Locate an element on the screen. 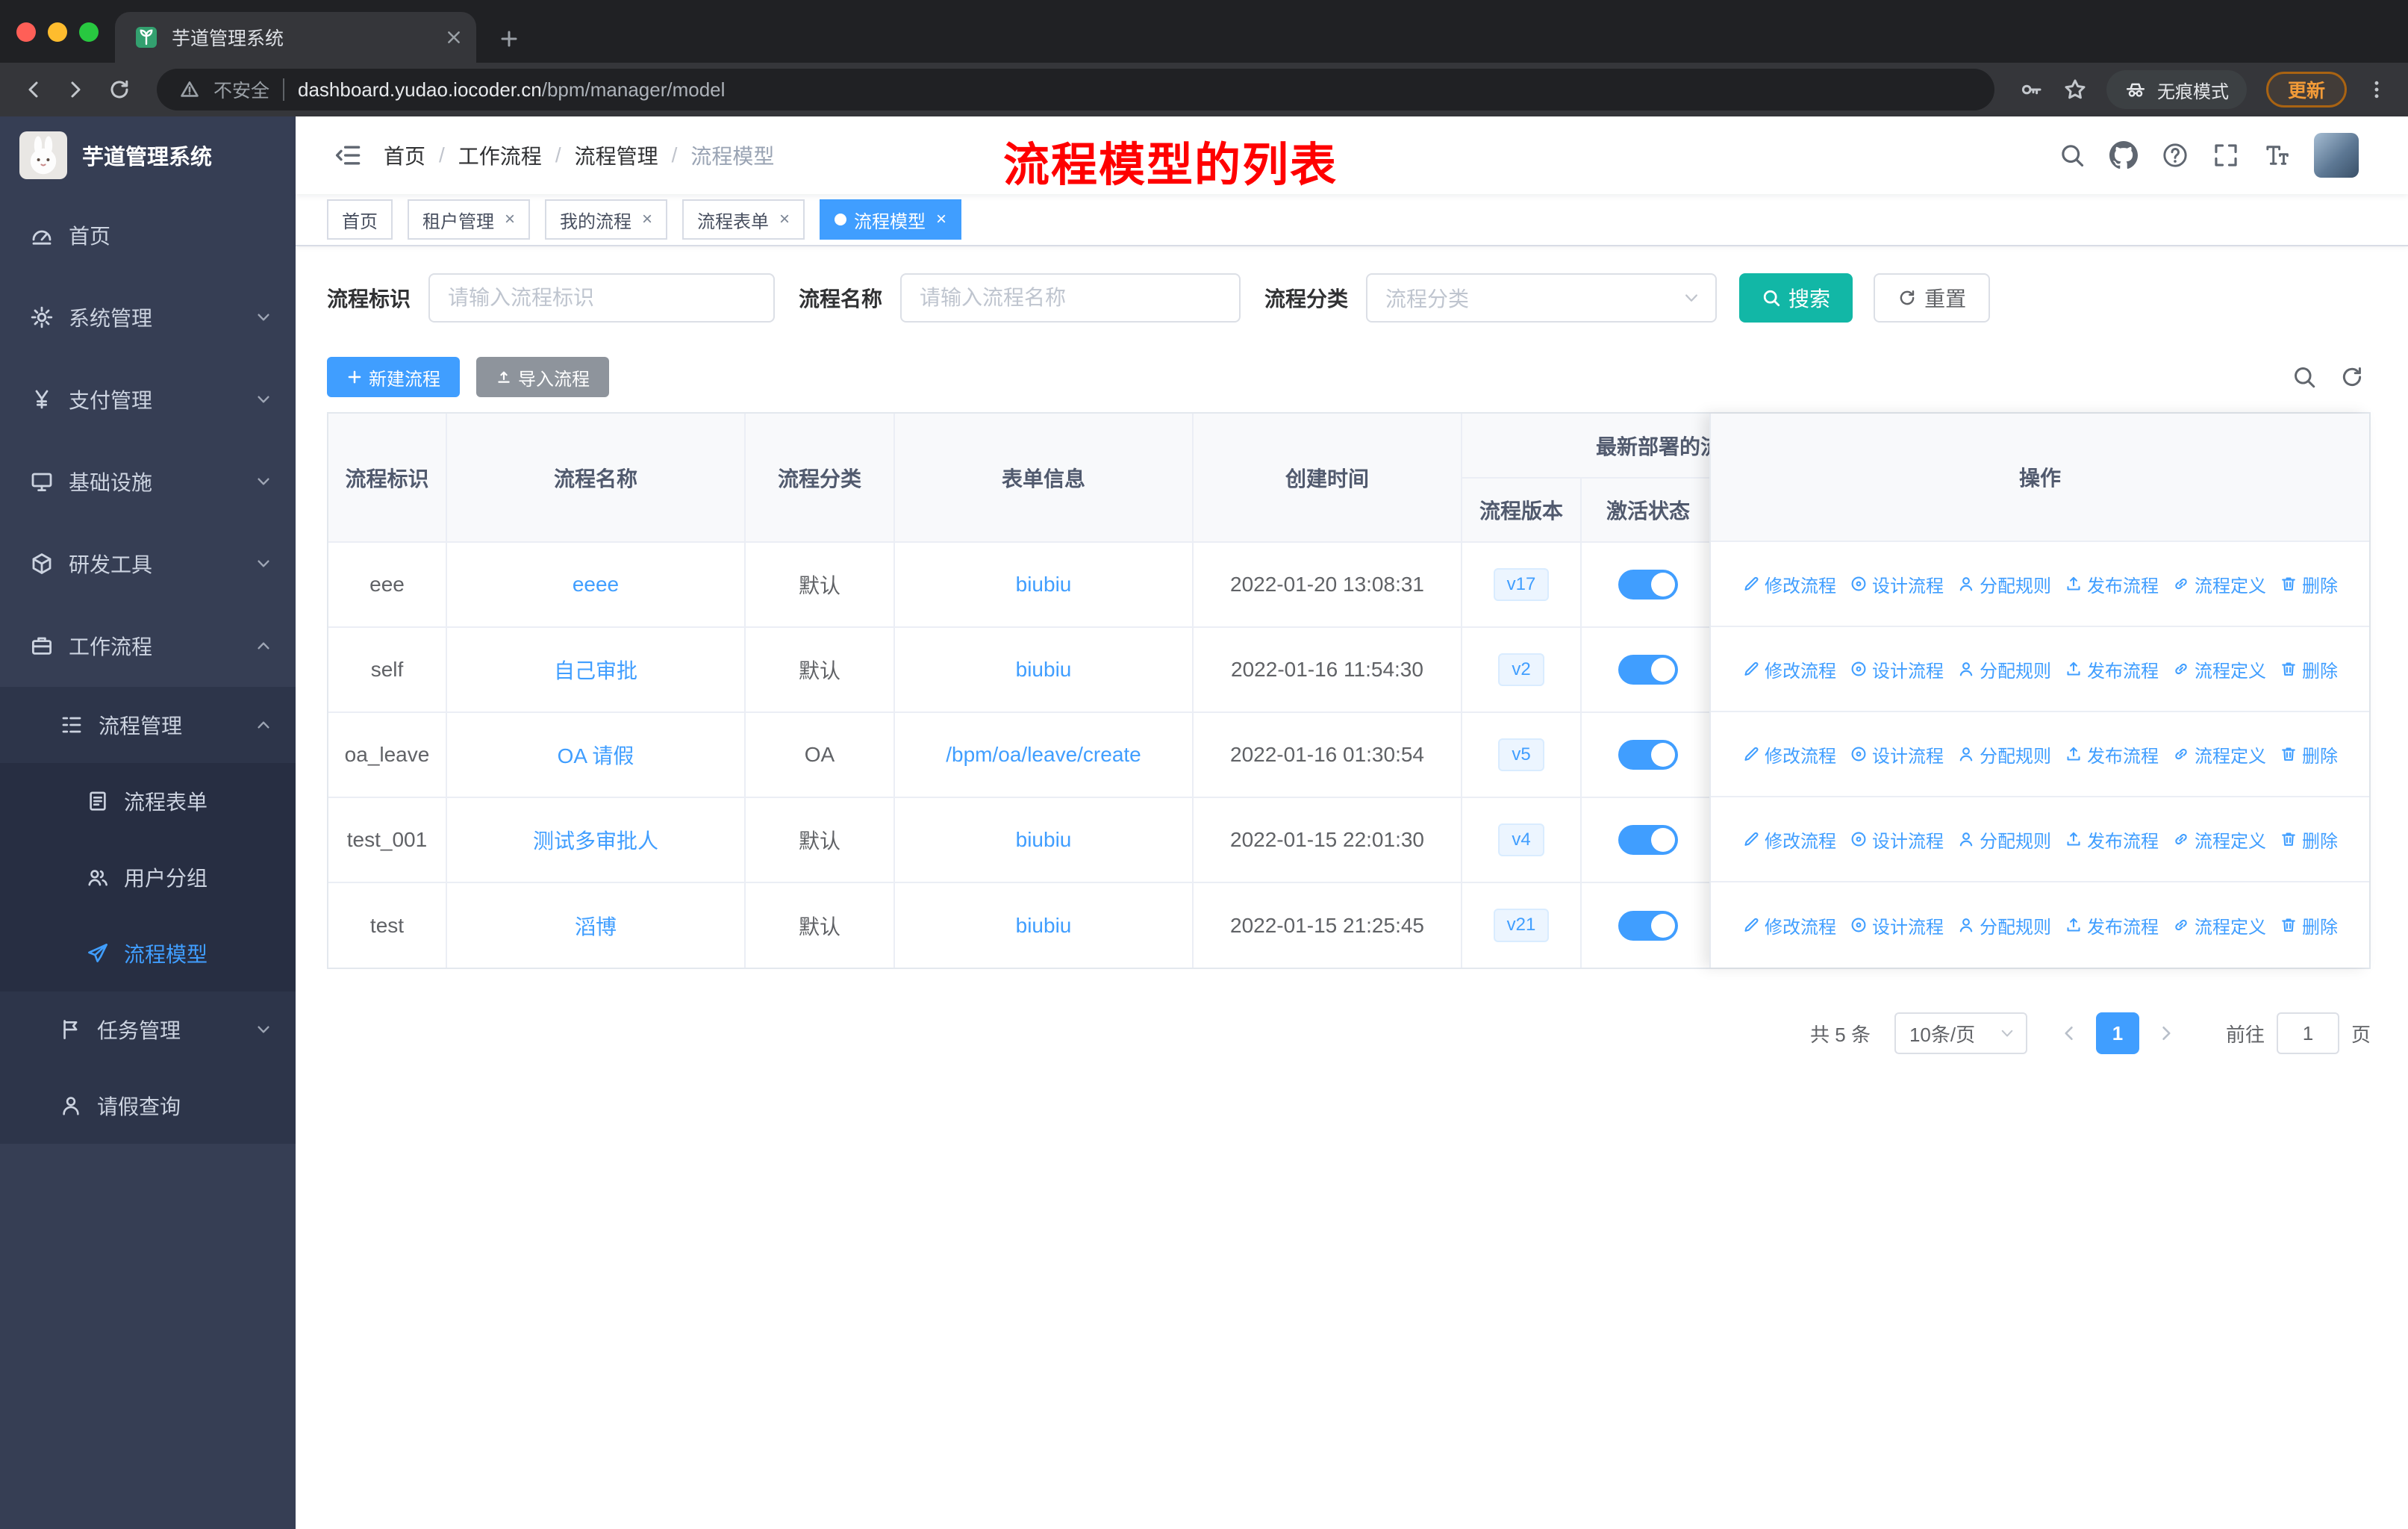 The image size is (2408, 1529). sidebar-item-process-form: 流程表单 is located at coordinates (148, 801).